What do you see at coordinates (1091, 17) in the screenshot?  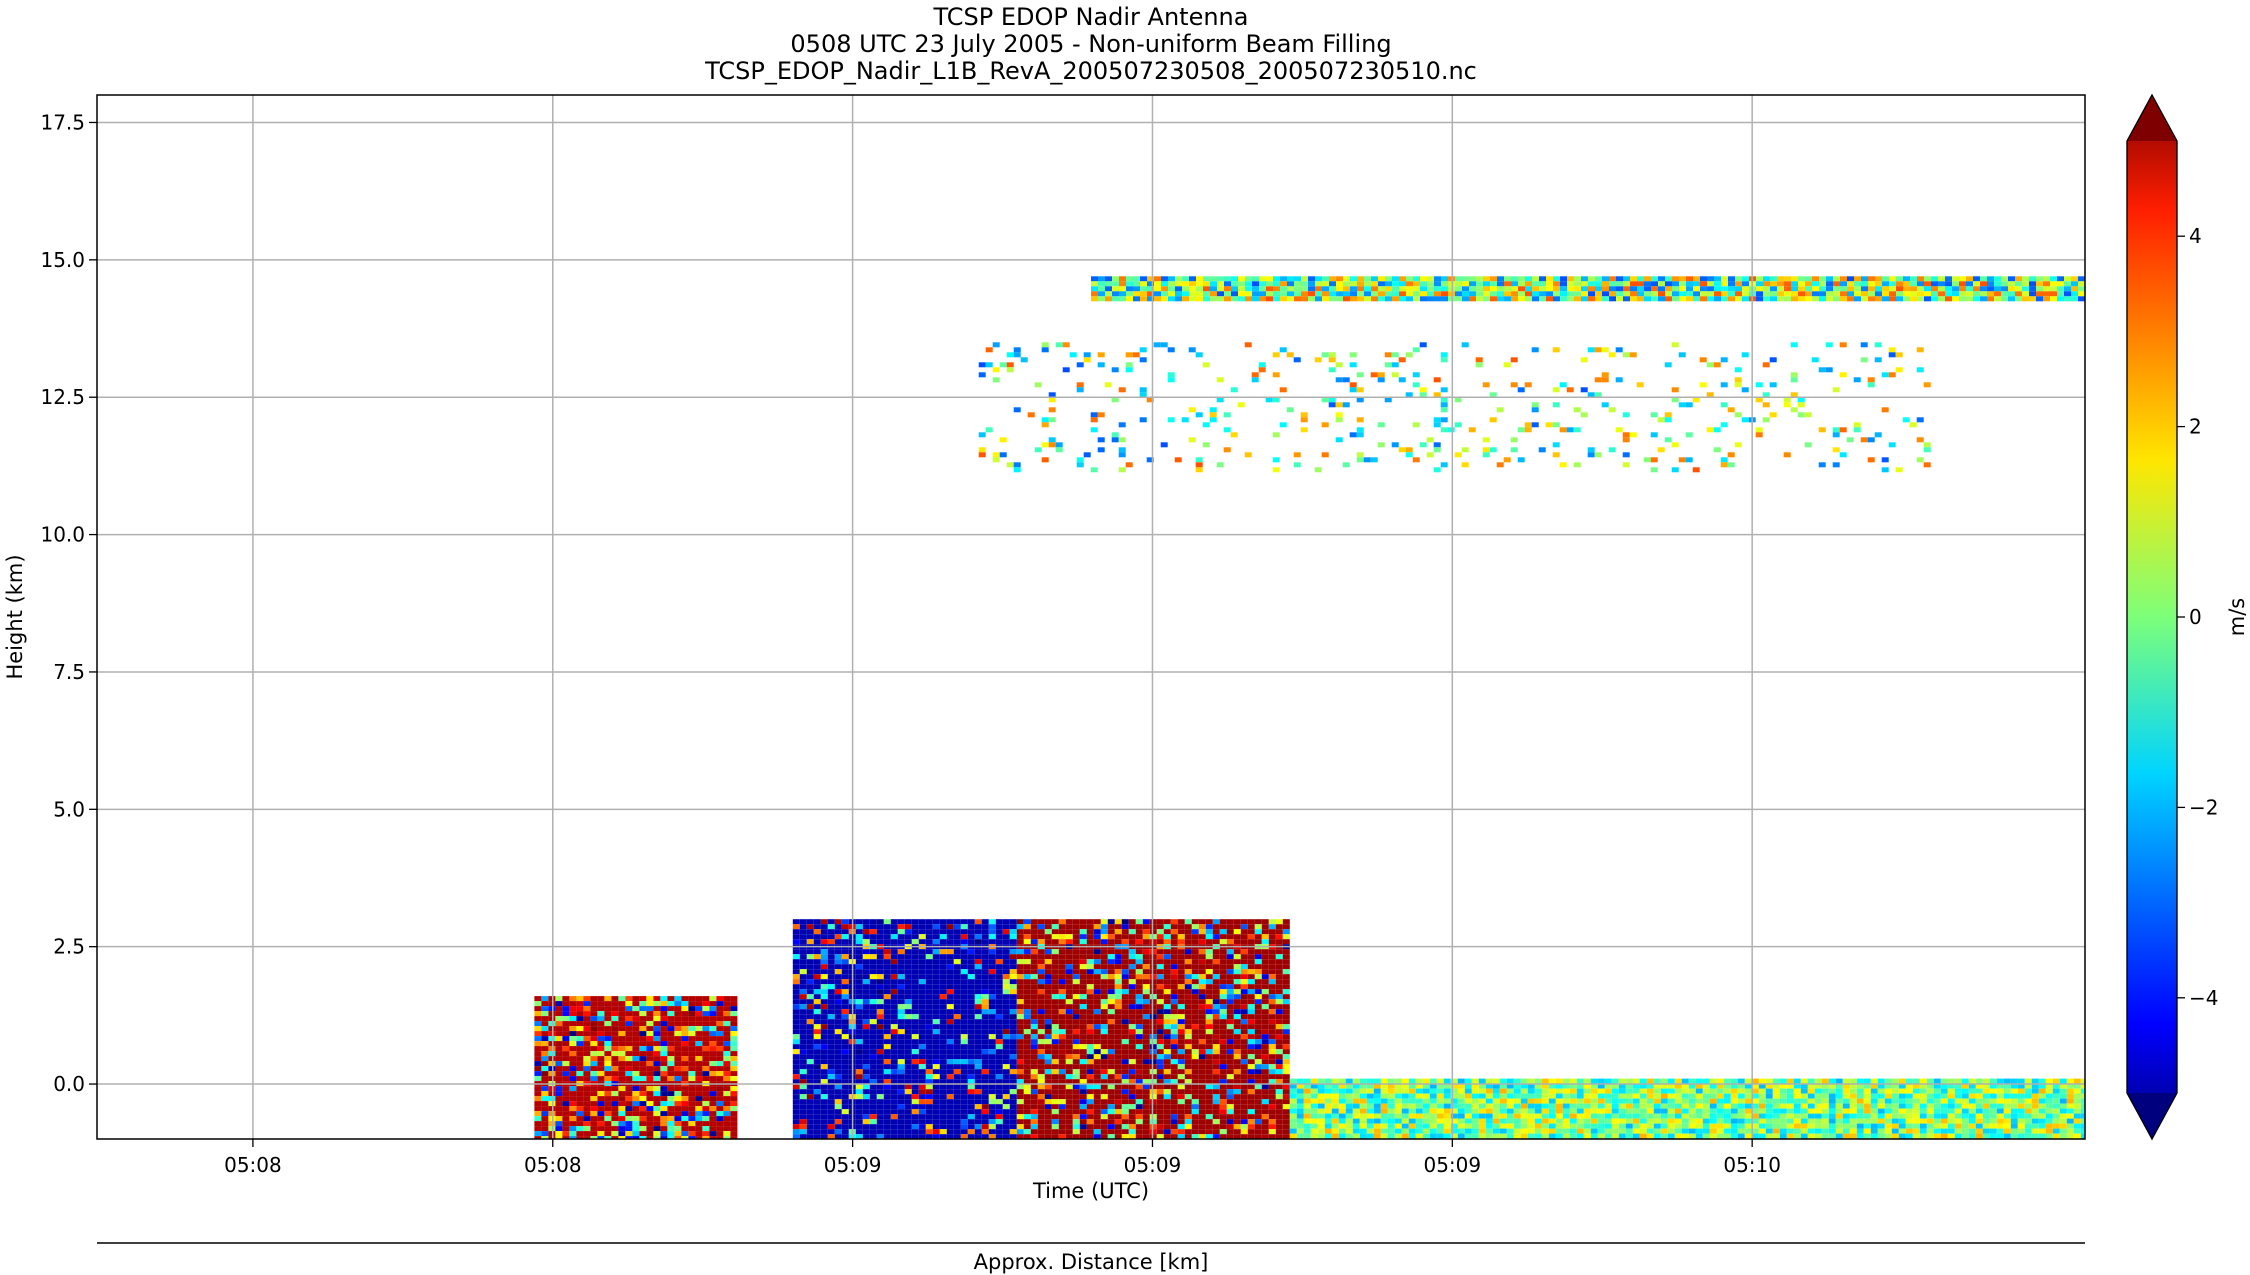 I see `chart-title-line-1: TCSP EDOP Nadir Antenna` at bounding box center [1091, 17].